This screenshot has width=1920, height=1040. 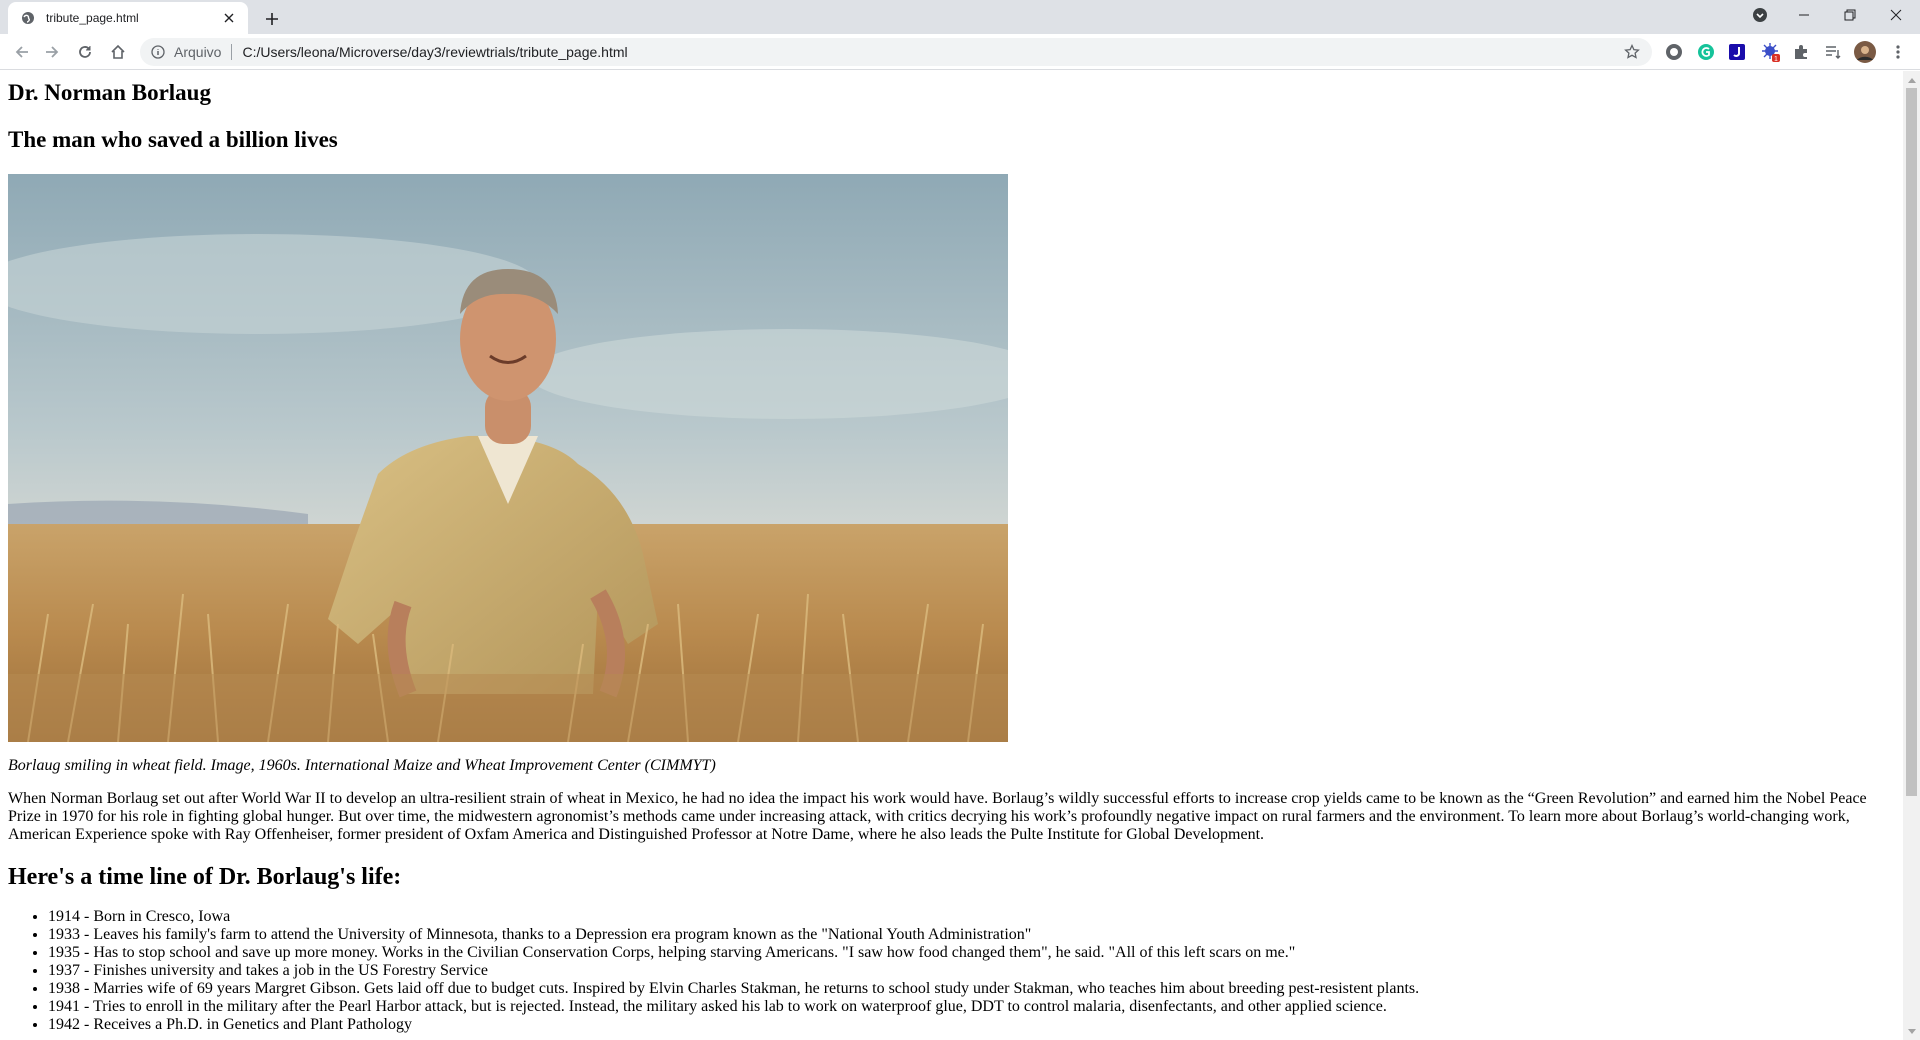 I want to click on scrollbar-thumb, so click(x=1911, y=442).